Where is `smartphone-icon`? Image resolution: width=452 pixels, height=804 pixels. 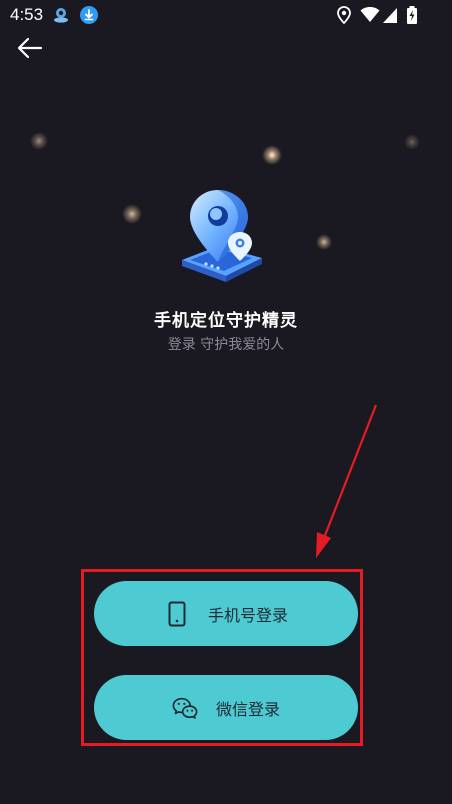
smartphone-icon is located at coordinates (177, 614).